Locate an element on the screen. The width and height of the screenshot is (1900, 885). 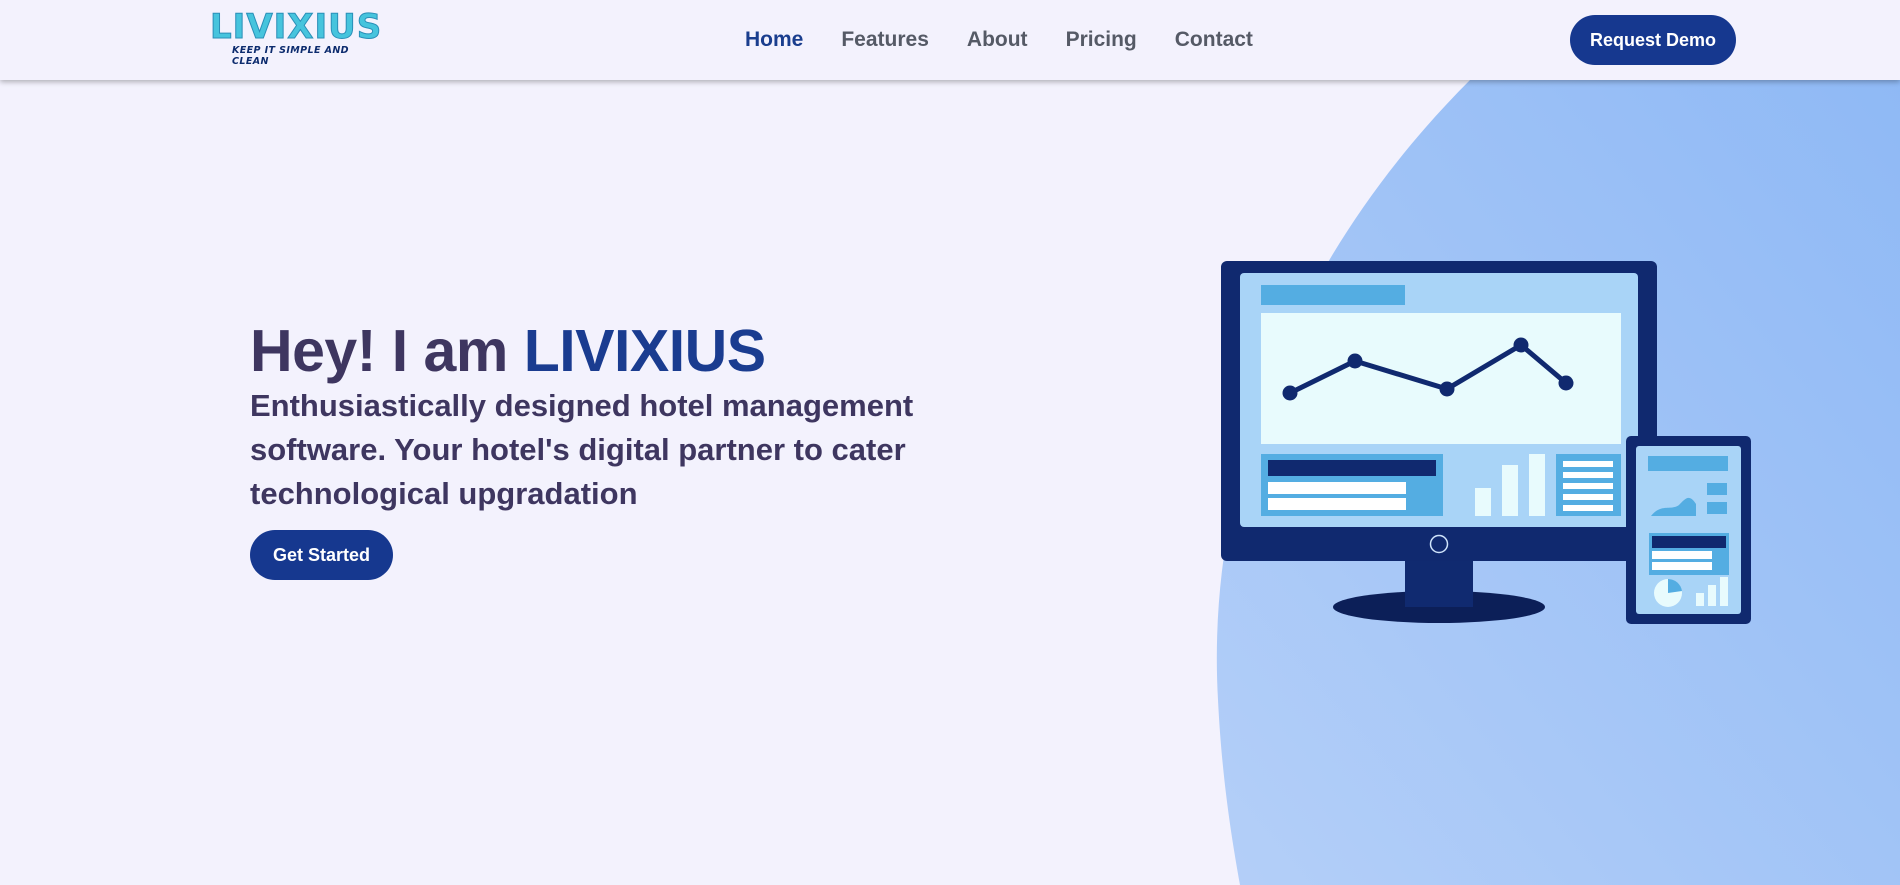
nav-item-pricing: Pricing is located at coordinates (1101, 40).